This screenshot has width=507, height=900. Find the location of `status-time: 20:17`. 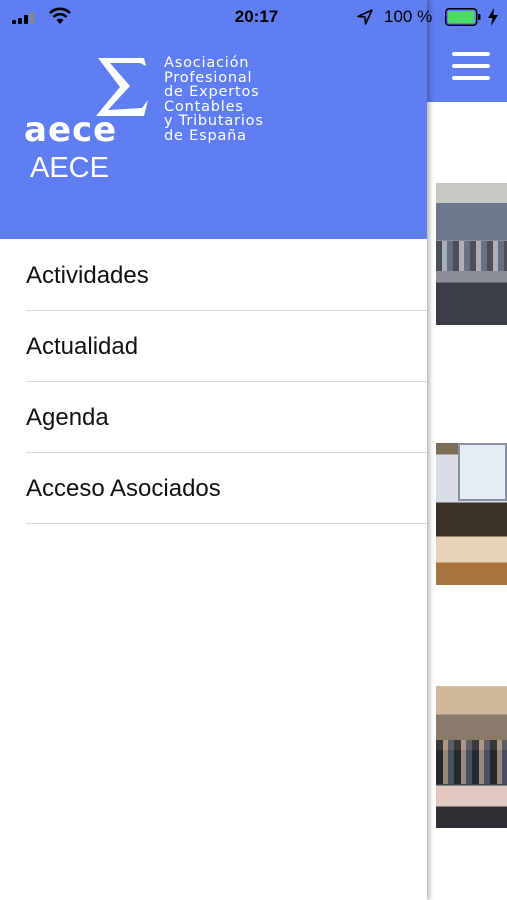

status-time: 20:17 is located at coordinates (256, 16).